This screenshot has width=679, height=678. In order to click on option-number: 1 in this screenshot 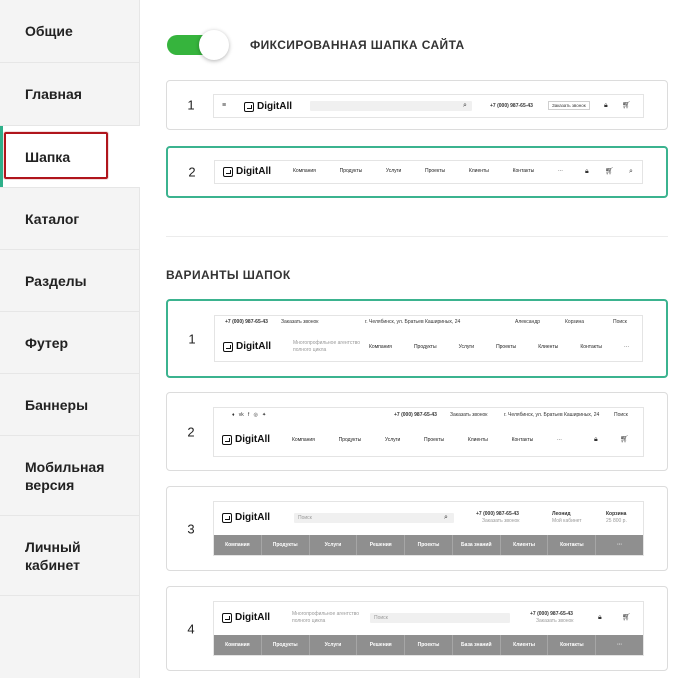, I will do `click(191, 105)`.